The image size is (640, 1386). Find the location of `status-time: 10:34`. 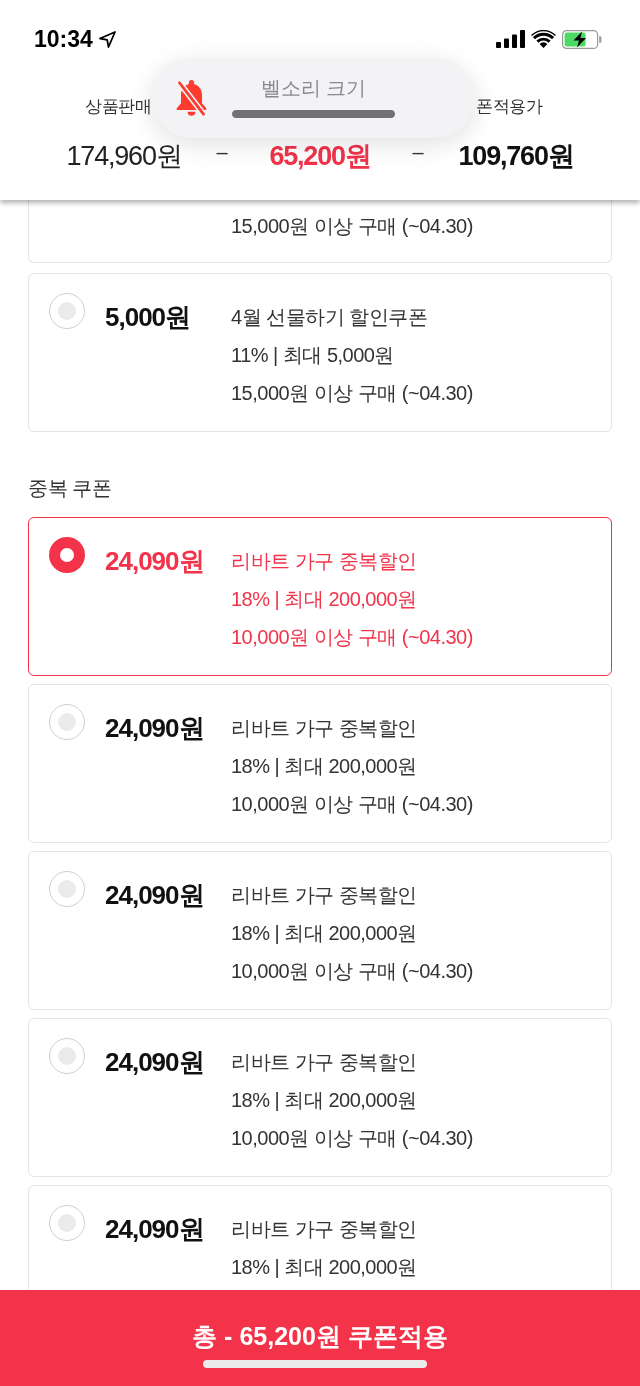

status-time: 10:34 is located at coordinates (63, 39).